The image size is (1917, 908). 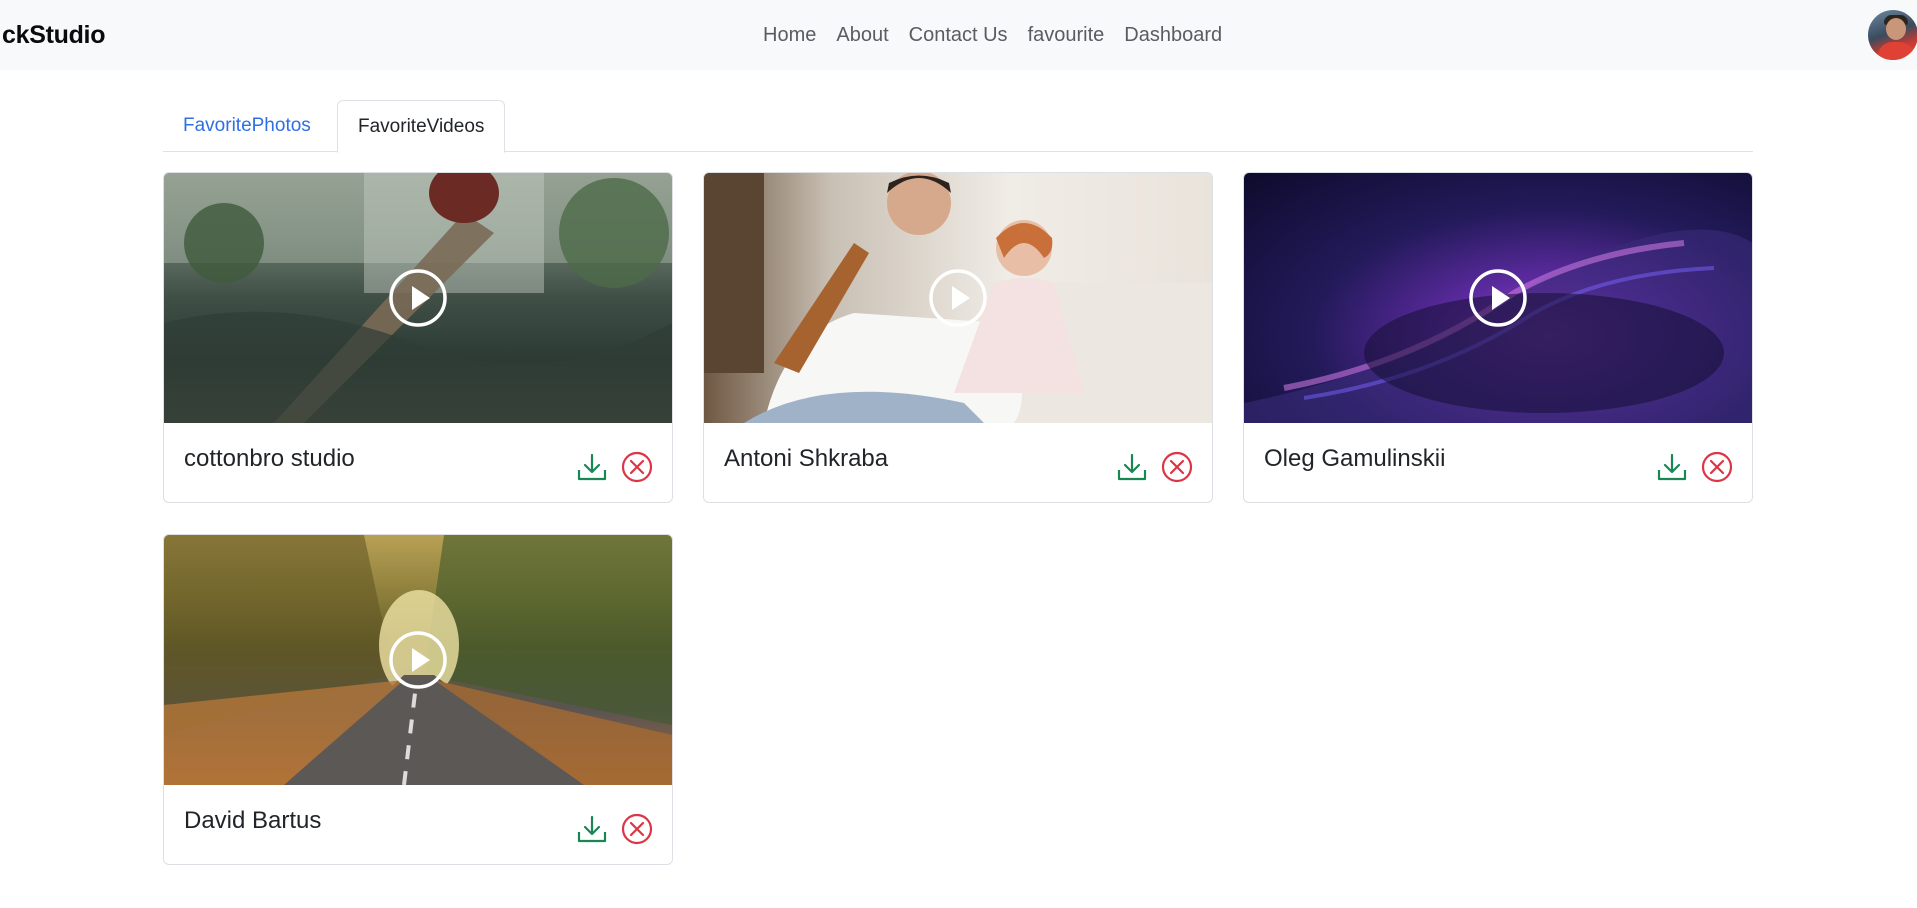 What do you see at coordinates (1066, 35) in the screenshot?
I see `nav-link-favourite: favourite` at bounding box center [1066, 35].